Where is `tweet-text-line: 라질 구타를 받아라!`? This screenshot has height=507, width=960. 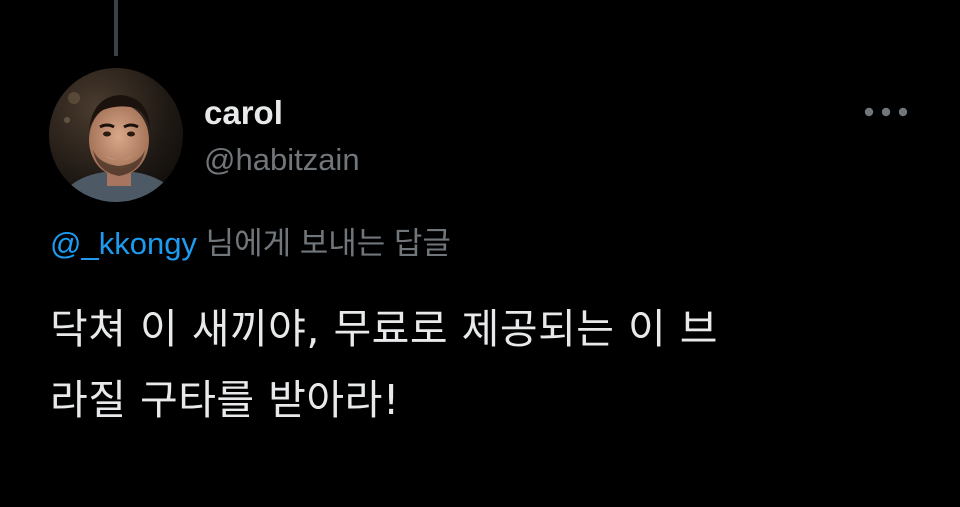 tweet-text-line: 라질 구타를 받아라! is located at coordinates (225, 400).